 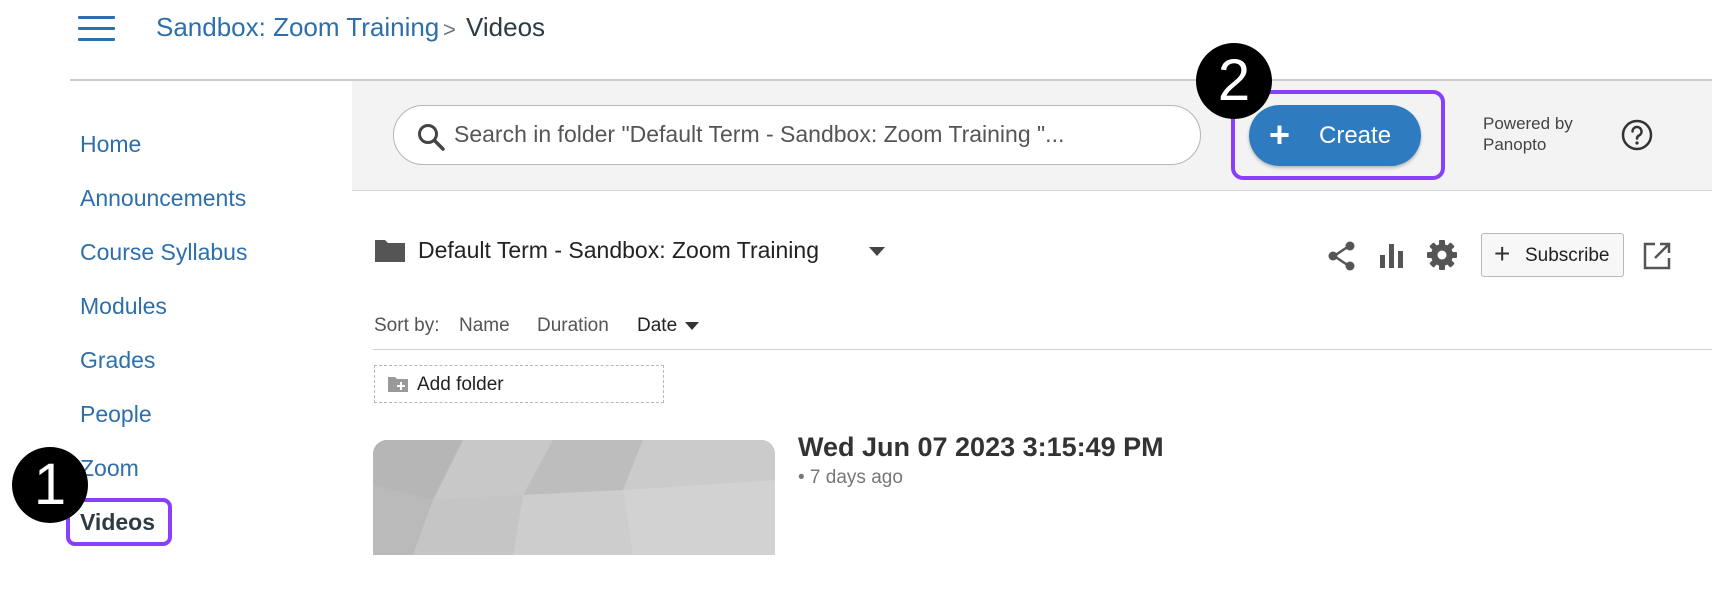 I want to click on nav-item-course-syllabus: Course Syllabus, so click(x=163, y=252).